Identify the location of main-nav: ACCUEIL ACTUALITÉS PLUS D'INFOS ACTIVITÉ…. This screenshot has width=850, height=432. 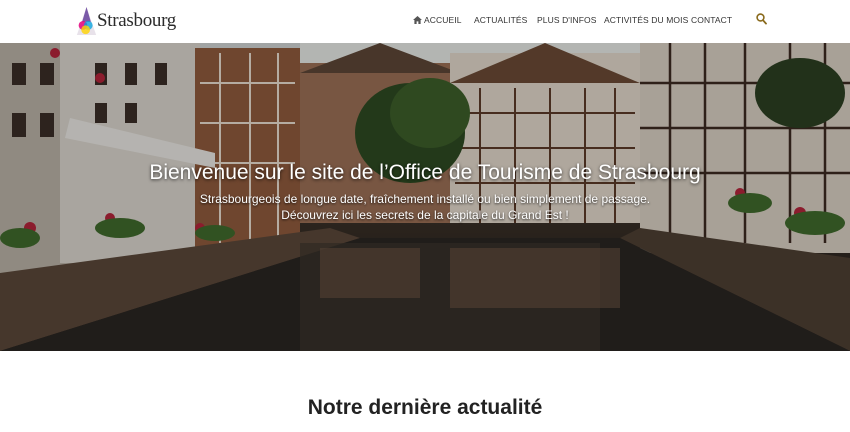
(425, 21).